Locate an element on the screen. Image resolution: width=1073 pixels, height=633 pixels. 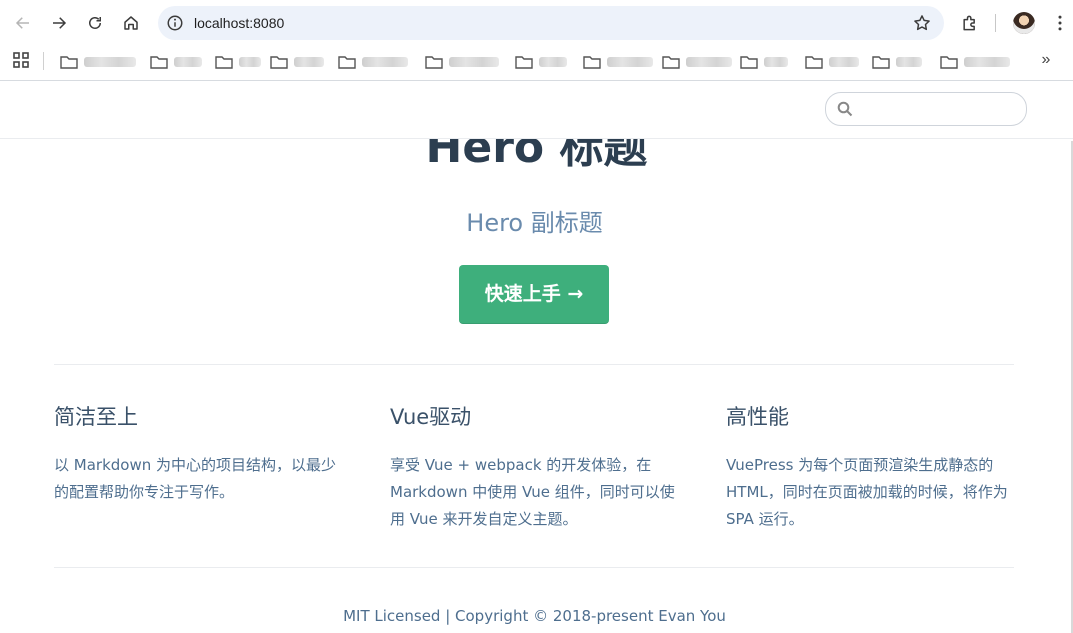
feature-details: 以 Markdown 为中心的项目结构，以最少的配置帮助你专注于写作。 is located at coordinates (195, 478).